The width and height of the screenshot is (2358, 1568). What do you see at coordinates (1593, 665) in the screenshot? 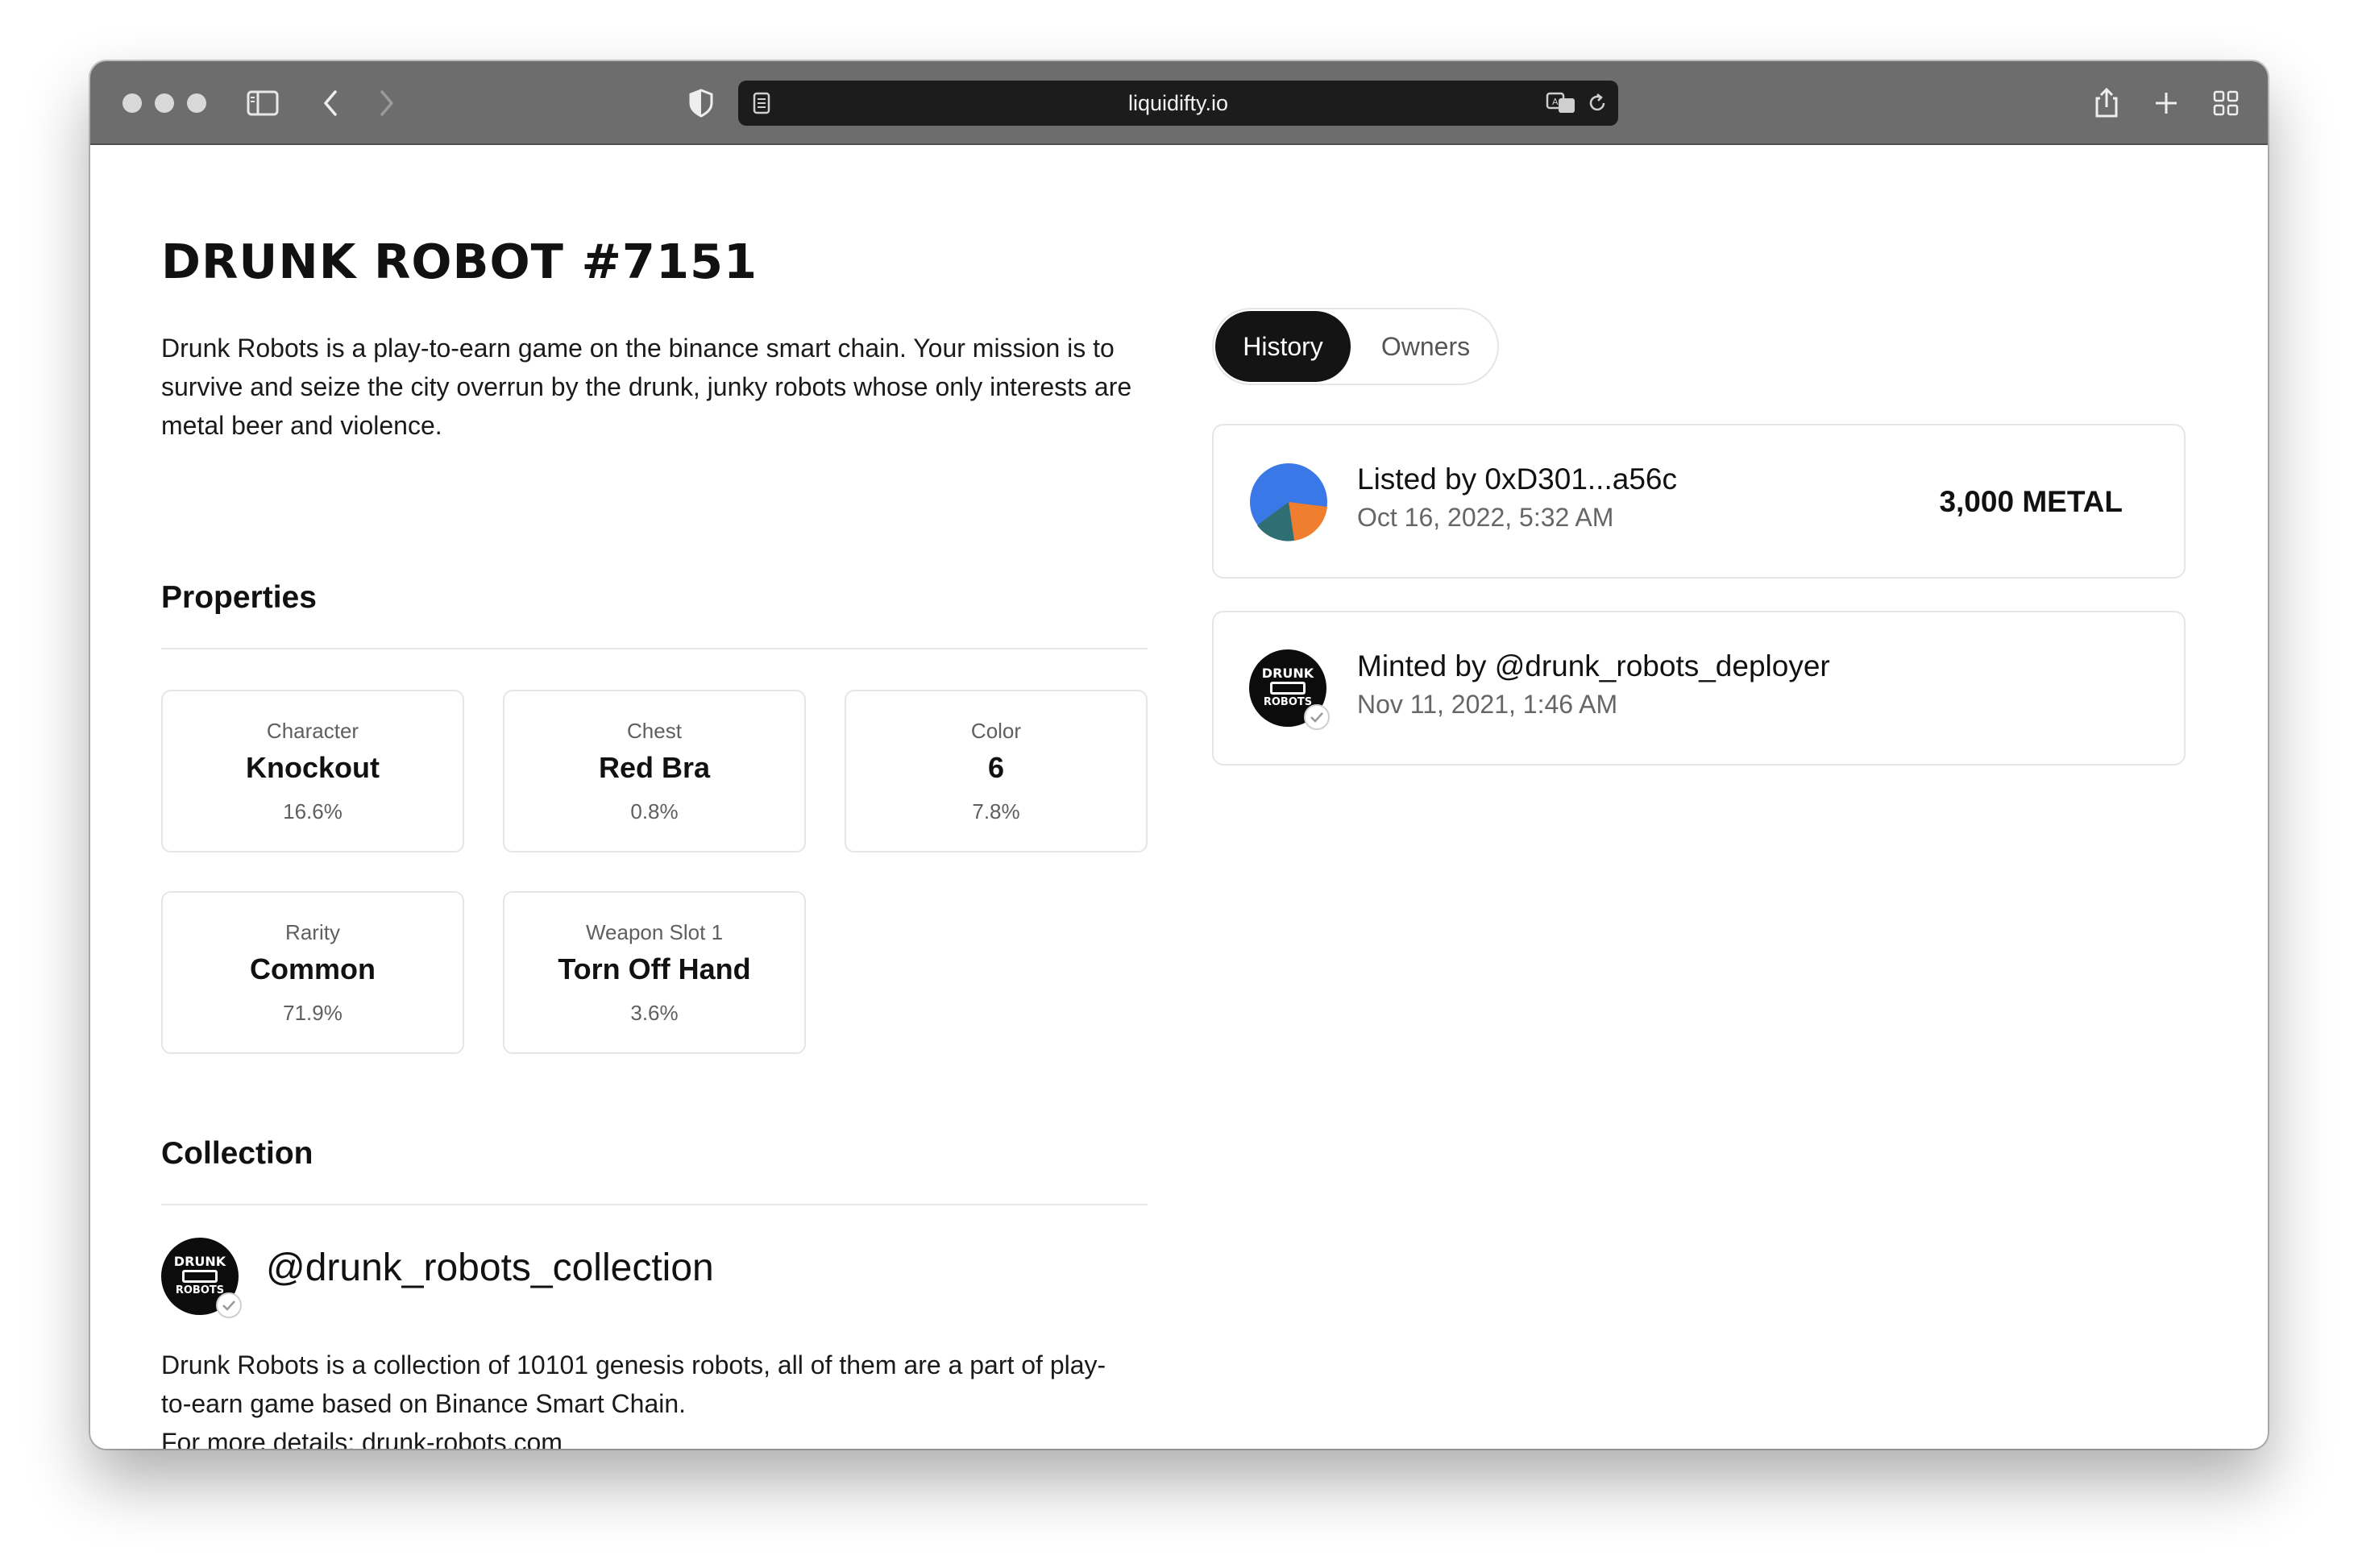
I see `history-event-title: Minted by @drunk_robots_deployer` at bounding box center [1593, 665].